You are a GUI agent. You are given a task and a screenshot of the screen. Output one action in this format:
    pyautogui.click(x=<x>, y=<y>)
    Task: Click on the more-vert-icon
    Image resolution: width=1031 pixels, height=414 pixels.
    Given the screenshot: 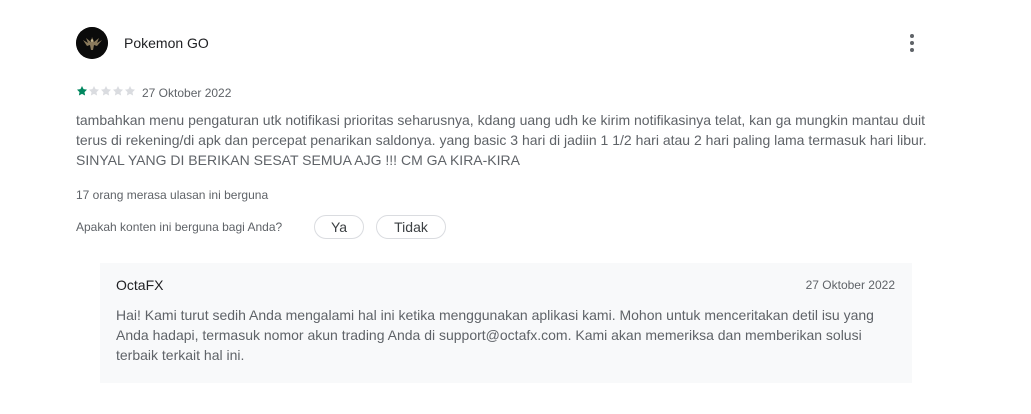 What is the action you would take?
    pyautogui.click(x=912, y=43)
    